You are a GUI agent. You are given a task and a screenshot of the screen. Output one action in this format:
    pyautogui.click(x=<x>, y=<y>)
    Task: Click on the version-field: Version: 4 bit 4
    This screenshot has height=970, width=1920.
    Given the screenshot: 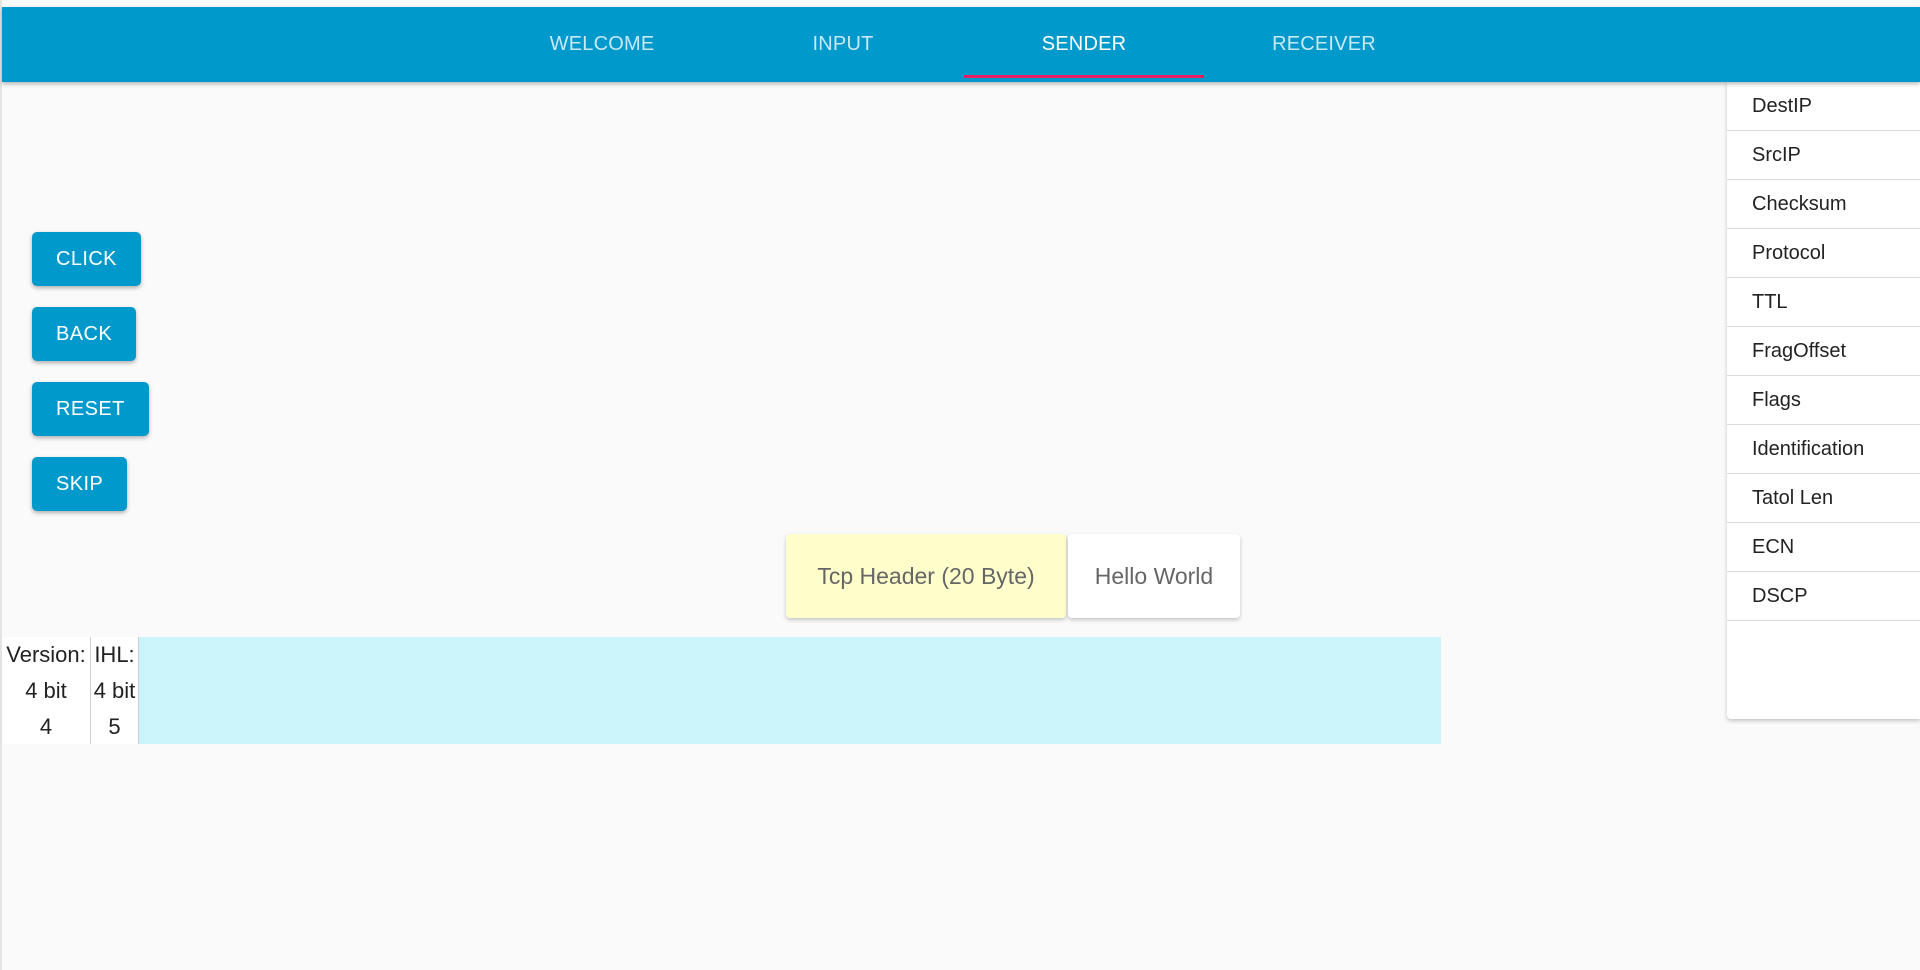 What is the action you would take?
    pyautogui.click(x=46, y=690)
    